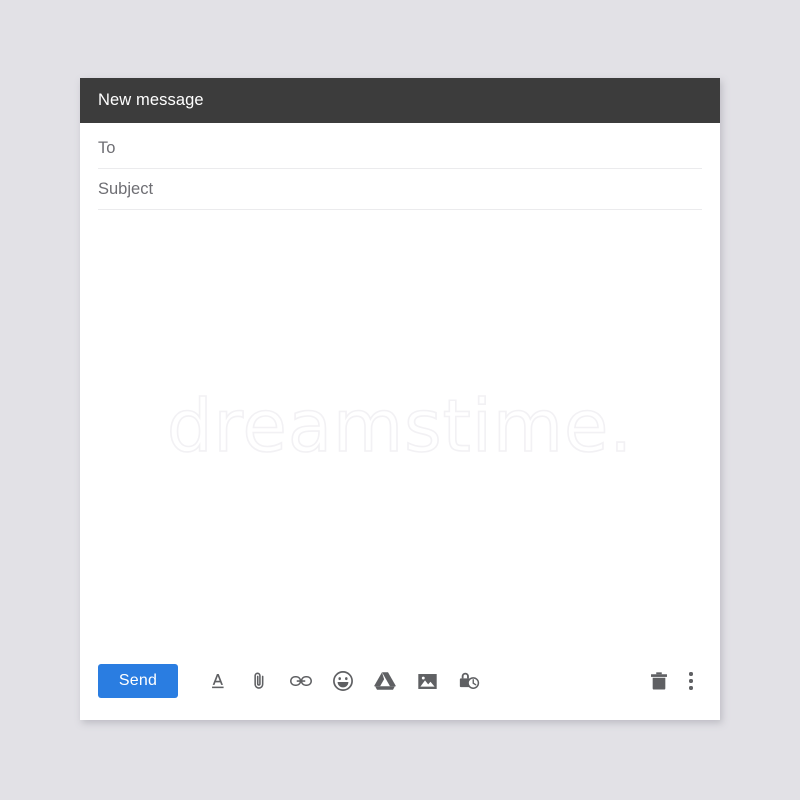 This screenshot has width=800, height=800. I want to click on compose-toolbar: Send, so click(400, 681).